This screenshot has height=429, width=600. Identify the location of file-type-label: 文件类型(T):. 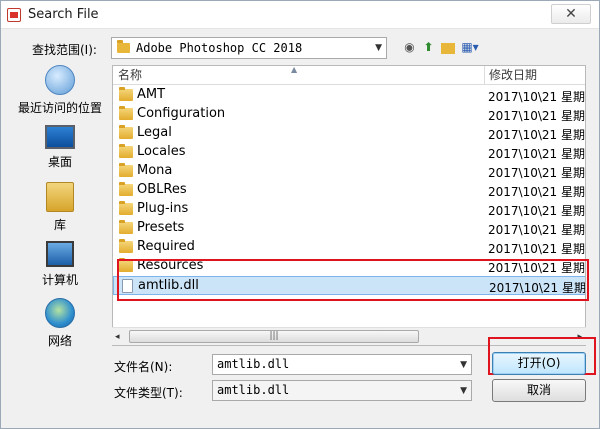
(148, 393).